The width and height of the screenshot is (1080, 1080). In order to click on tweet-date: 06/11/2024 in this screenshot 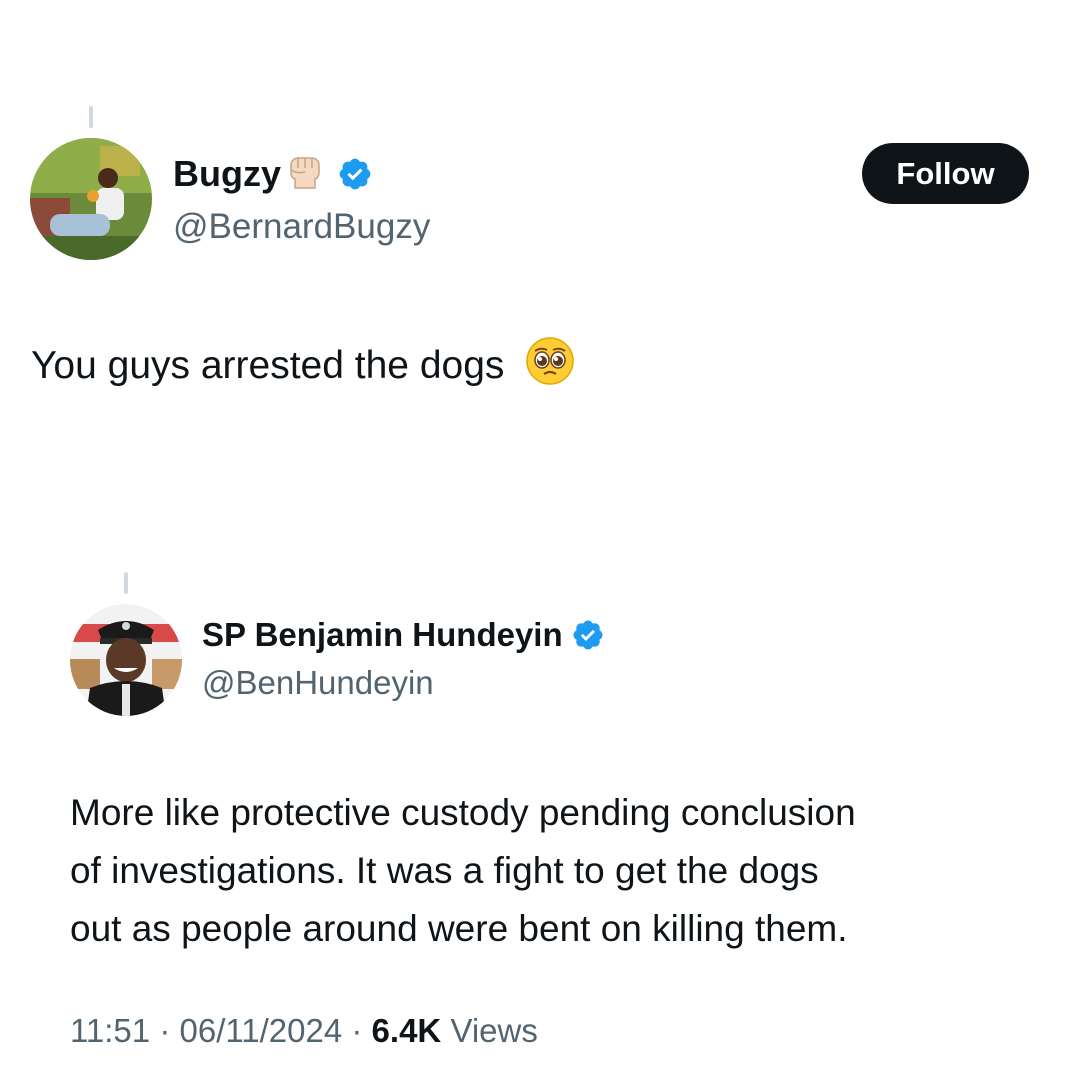, I will do `click(260, 1030)`.